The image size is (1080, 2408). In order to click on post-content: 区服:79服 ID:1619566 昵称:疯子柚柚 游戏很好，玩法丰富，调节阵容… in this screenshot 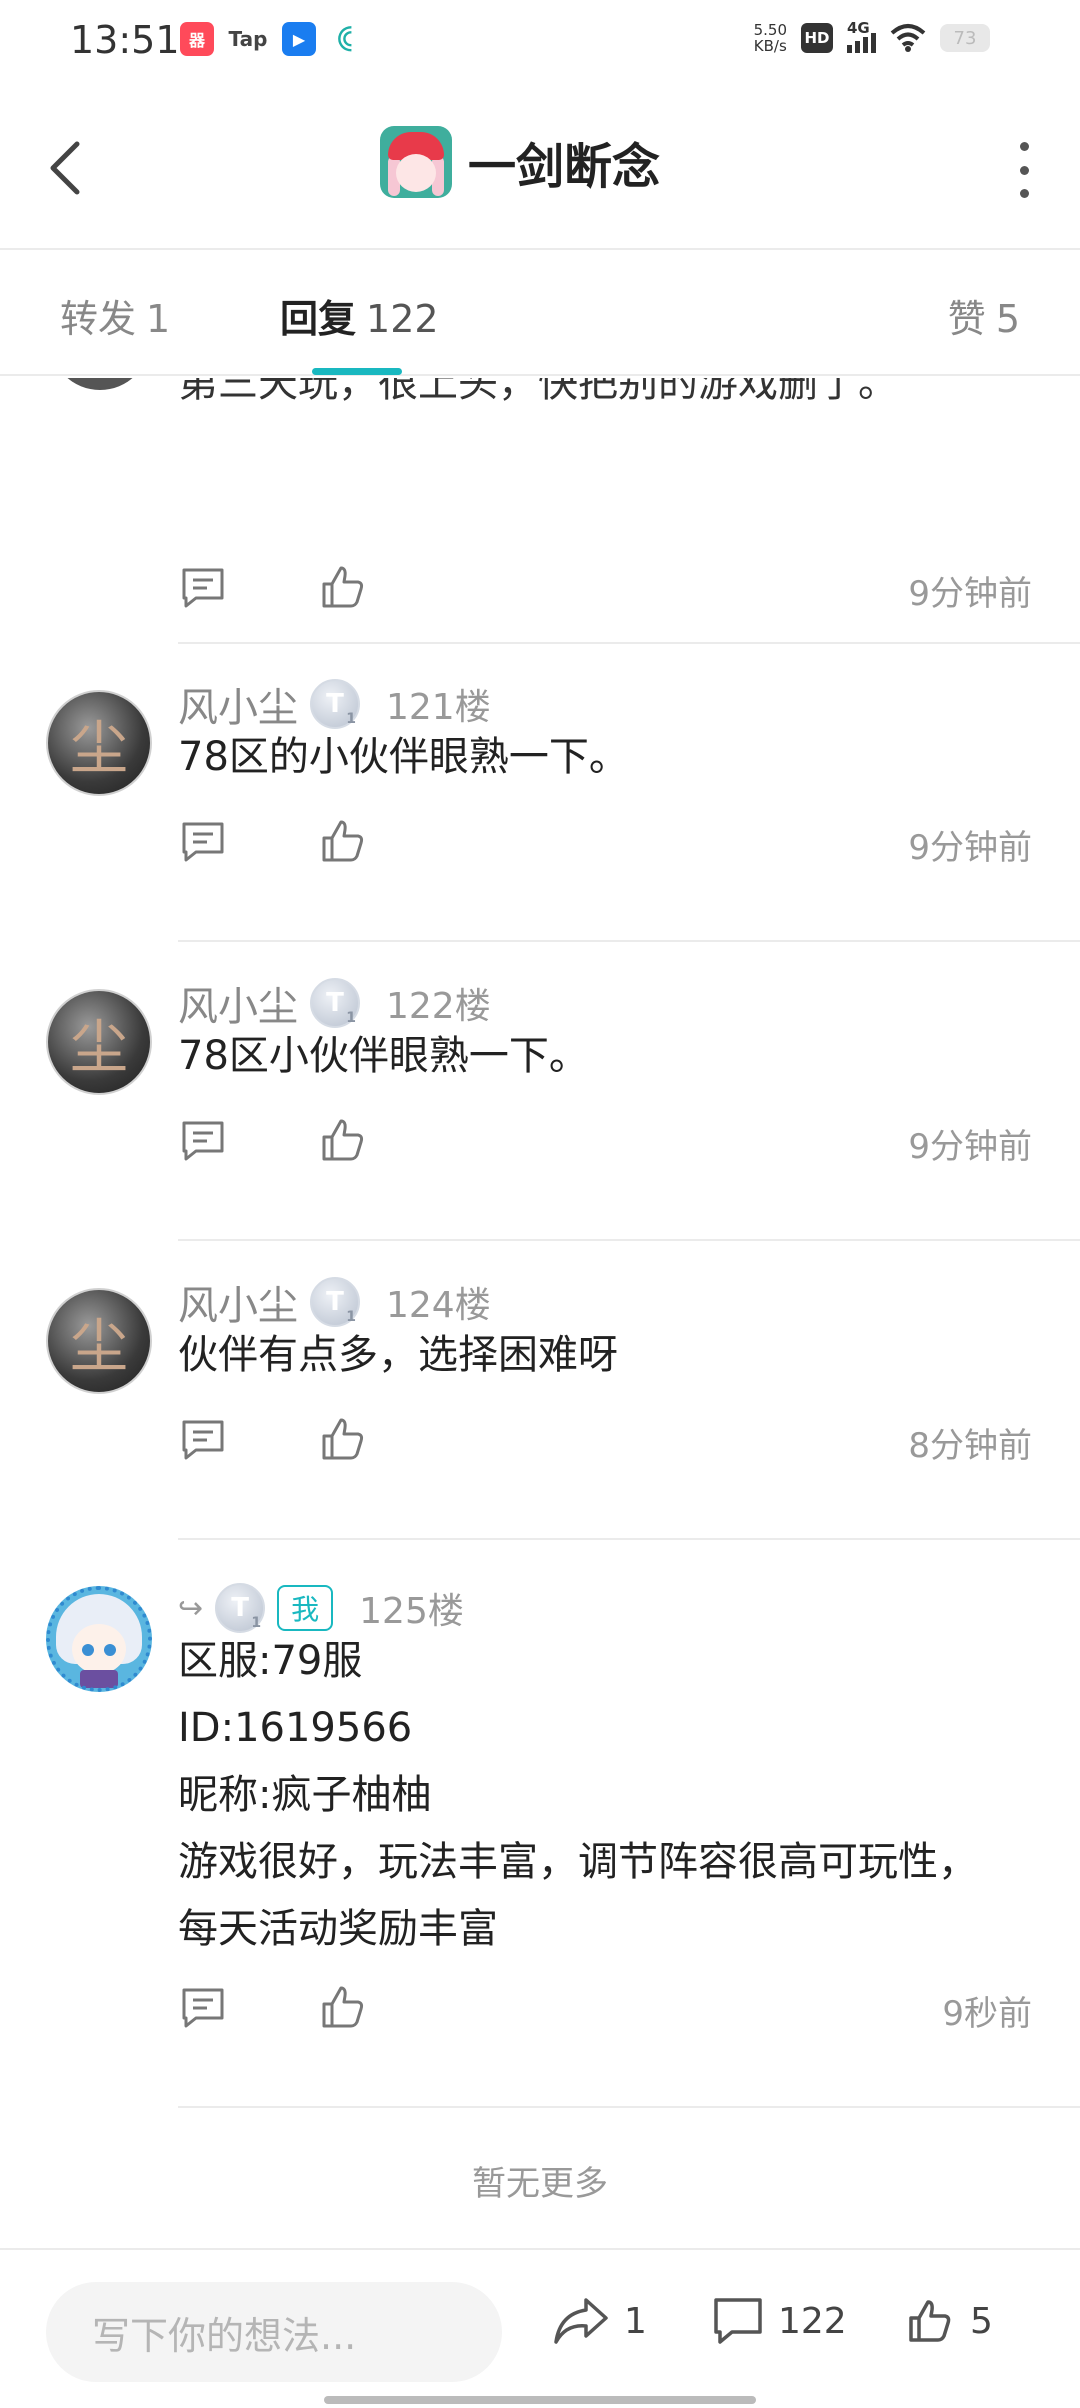, I will do `click(578, 1795)`.